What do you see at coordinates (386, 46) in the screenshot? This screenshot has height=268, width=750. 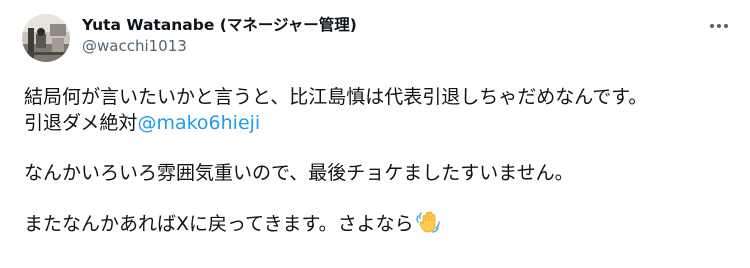 I see `user-handle: @wacchi1013` at bounding box center [386, 46].